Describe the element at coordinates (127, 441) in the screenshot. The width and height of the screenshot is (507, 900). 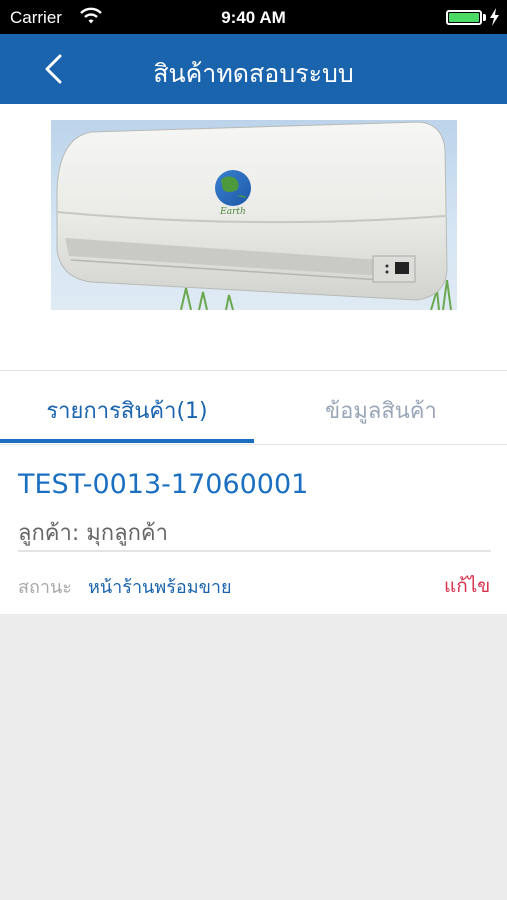
I see `active-tab-indicator` at that location.